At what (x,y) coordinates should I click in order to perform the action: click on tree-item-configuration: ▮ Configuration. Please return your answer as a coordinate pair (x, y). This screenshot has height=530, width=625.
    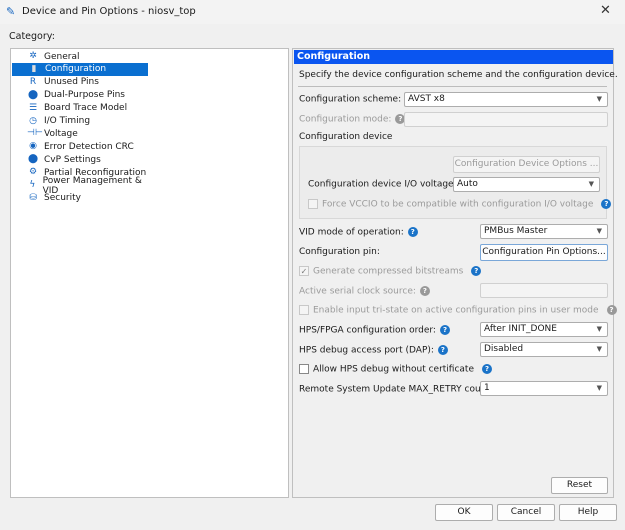
    Looking at the image, I should click on (80, 69).